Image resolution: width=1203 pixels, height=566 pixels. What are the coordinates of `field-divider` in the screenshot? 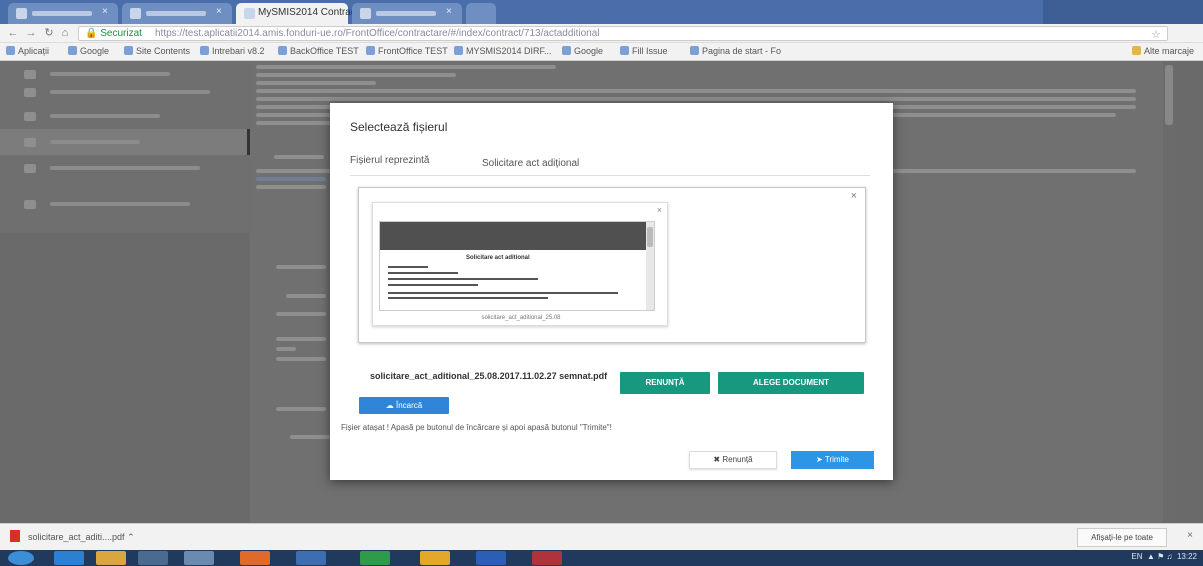 It's located at (610, 175).